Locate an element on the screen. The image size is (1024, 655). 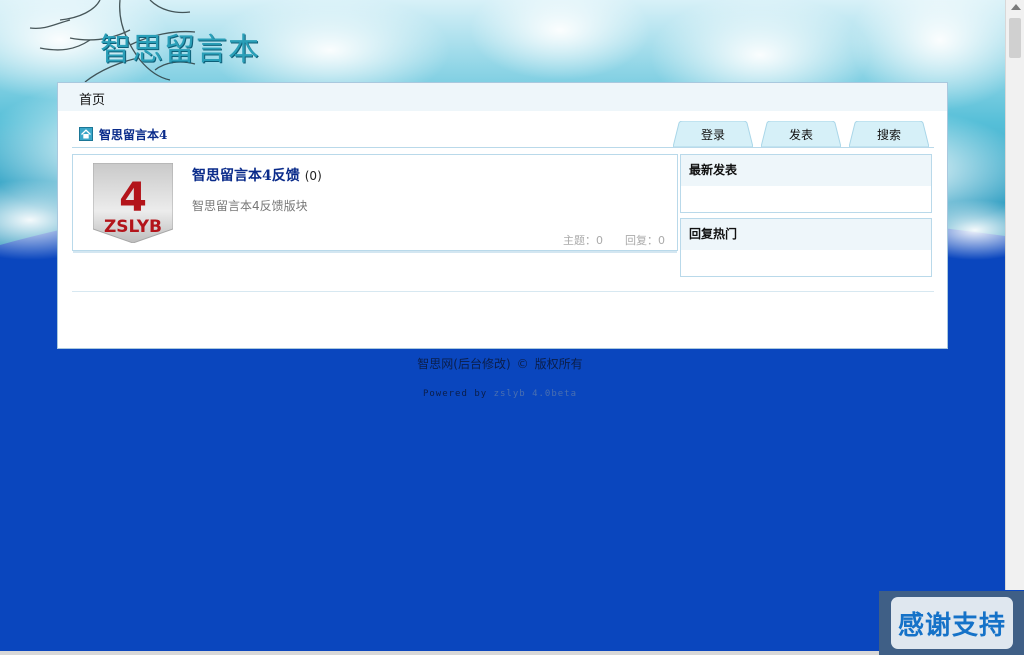
forum-title-row: 智思留言本4反馈 (0) is located at coordinates (257, 175).